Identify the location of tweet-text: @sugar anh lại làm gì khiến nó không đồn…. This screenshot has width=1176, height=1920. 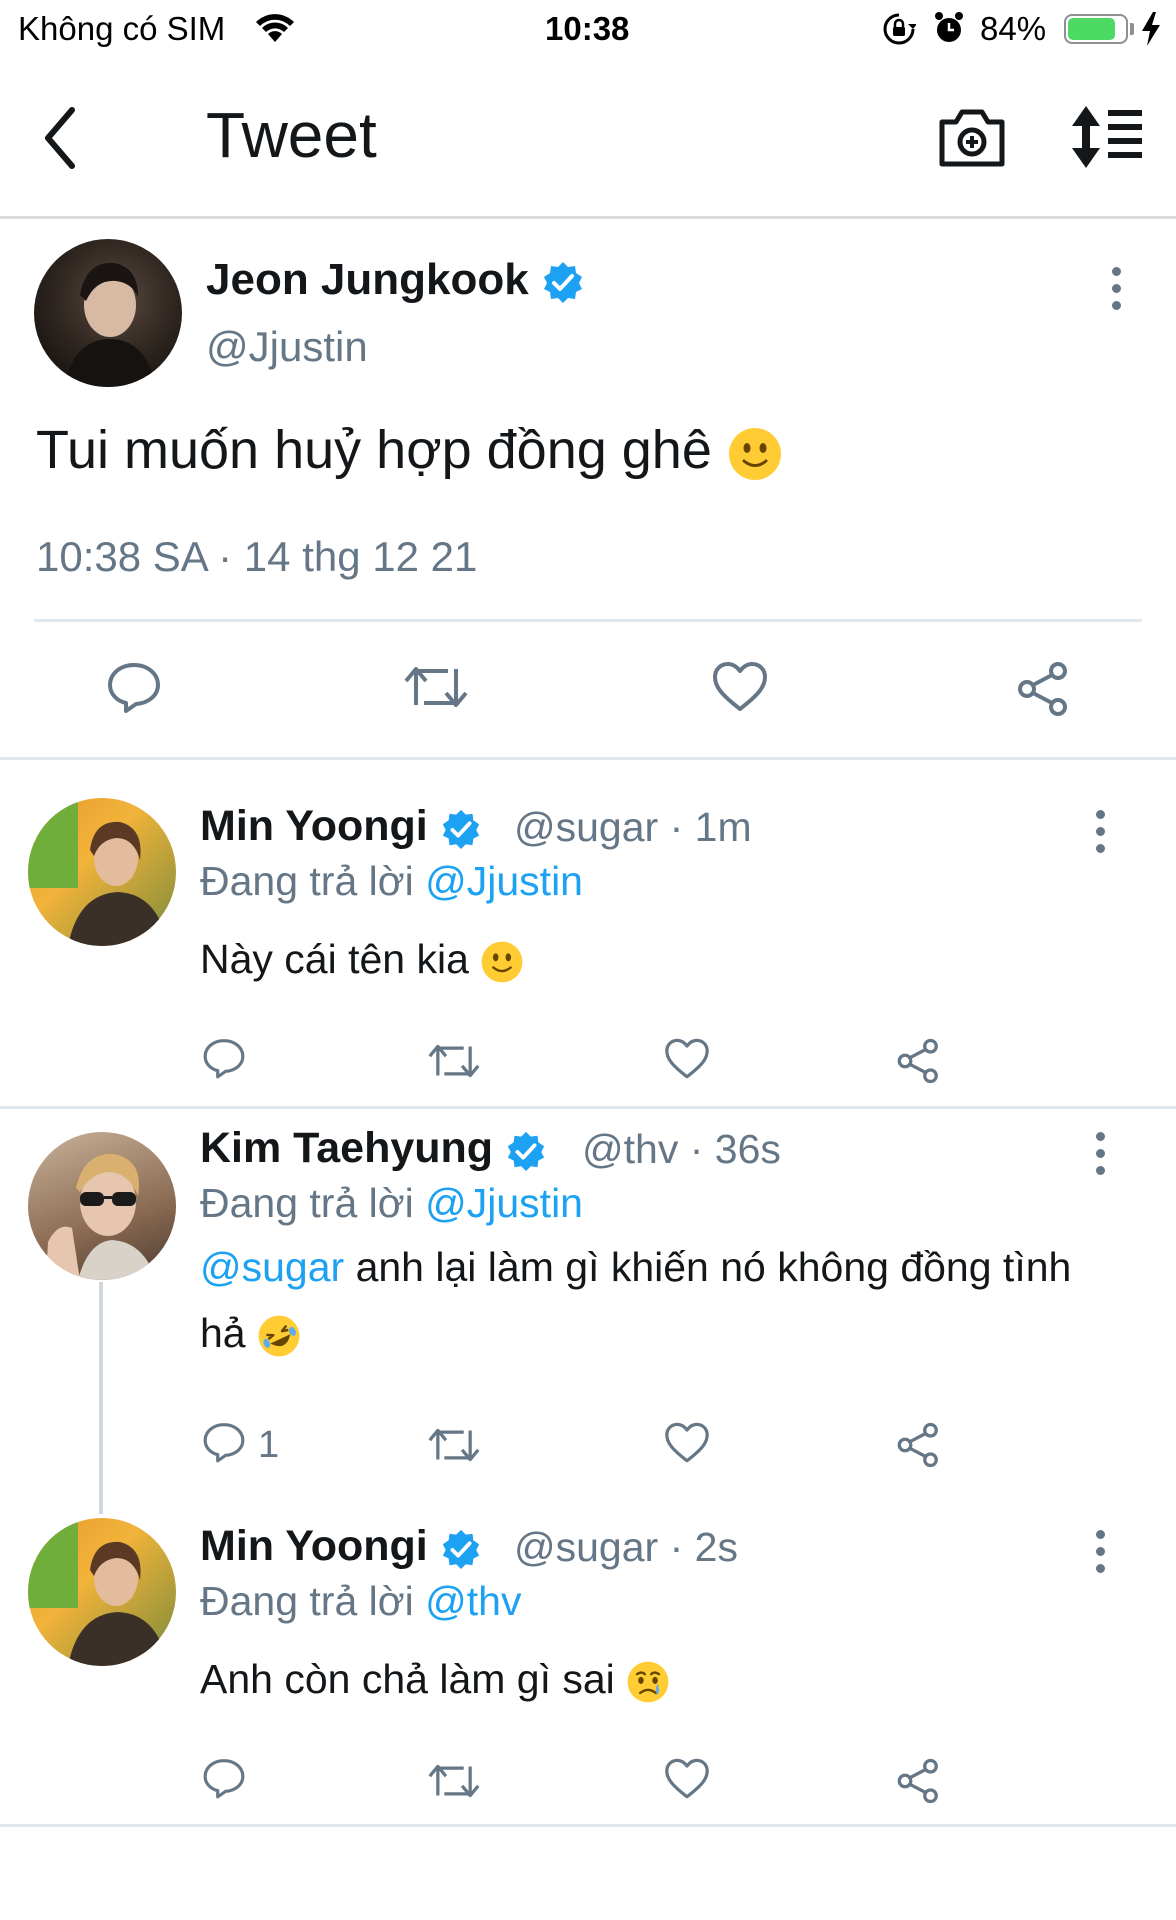
(660, 1300).